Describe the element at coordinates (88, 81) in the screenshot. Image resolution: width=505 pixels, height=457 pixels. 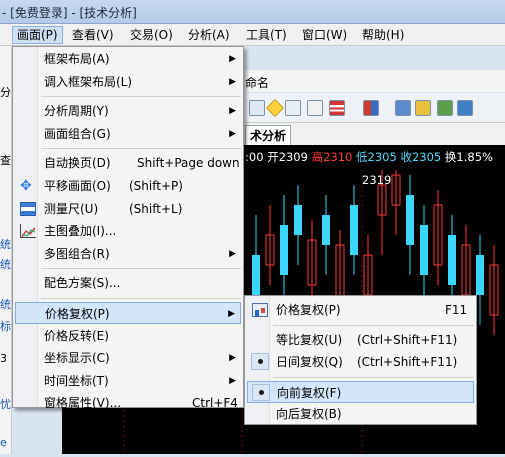
I see `menu-item-label: 调入框架布局(L)` at that location.